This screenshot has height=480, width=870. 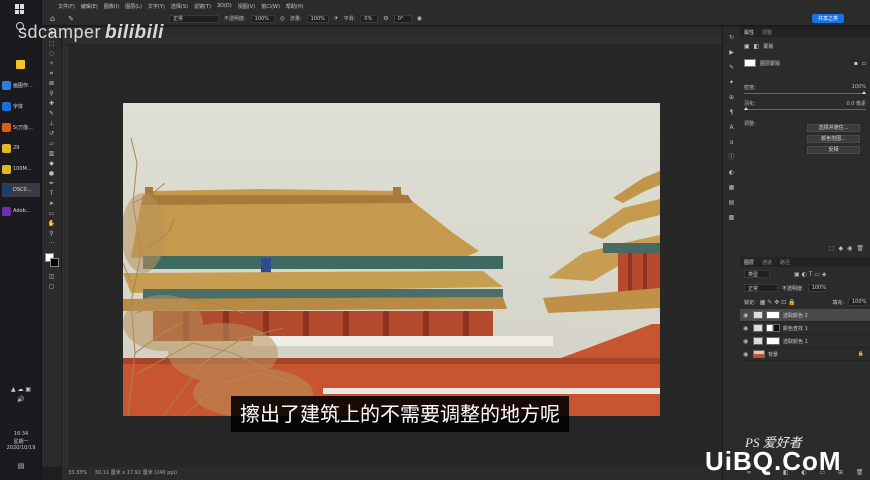 What do you see at coordinates (66, 6) in the screenshot?
I see `menu-item: 文件(F)` at bounding box center [66, 6].